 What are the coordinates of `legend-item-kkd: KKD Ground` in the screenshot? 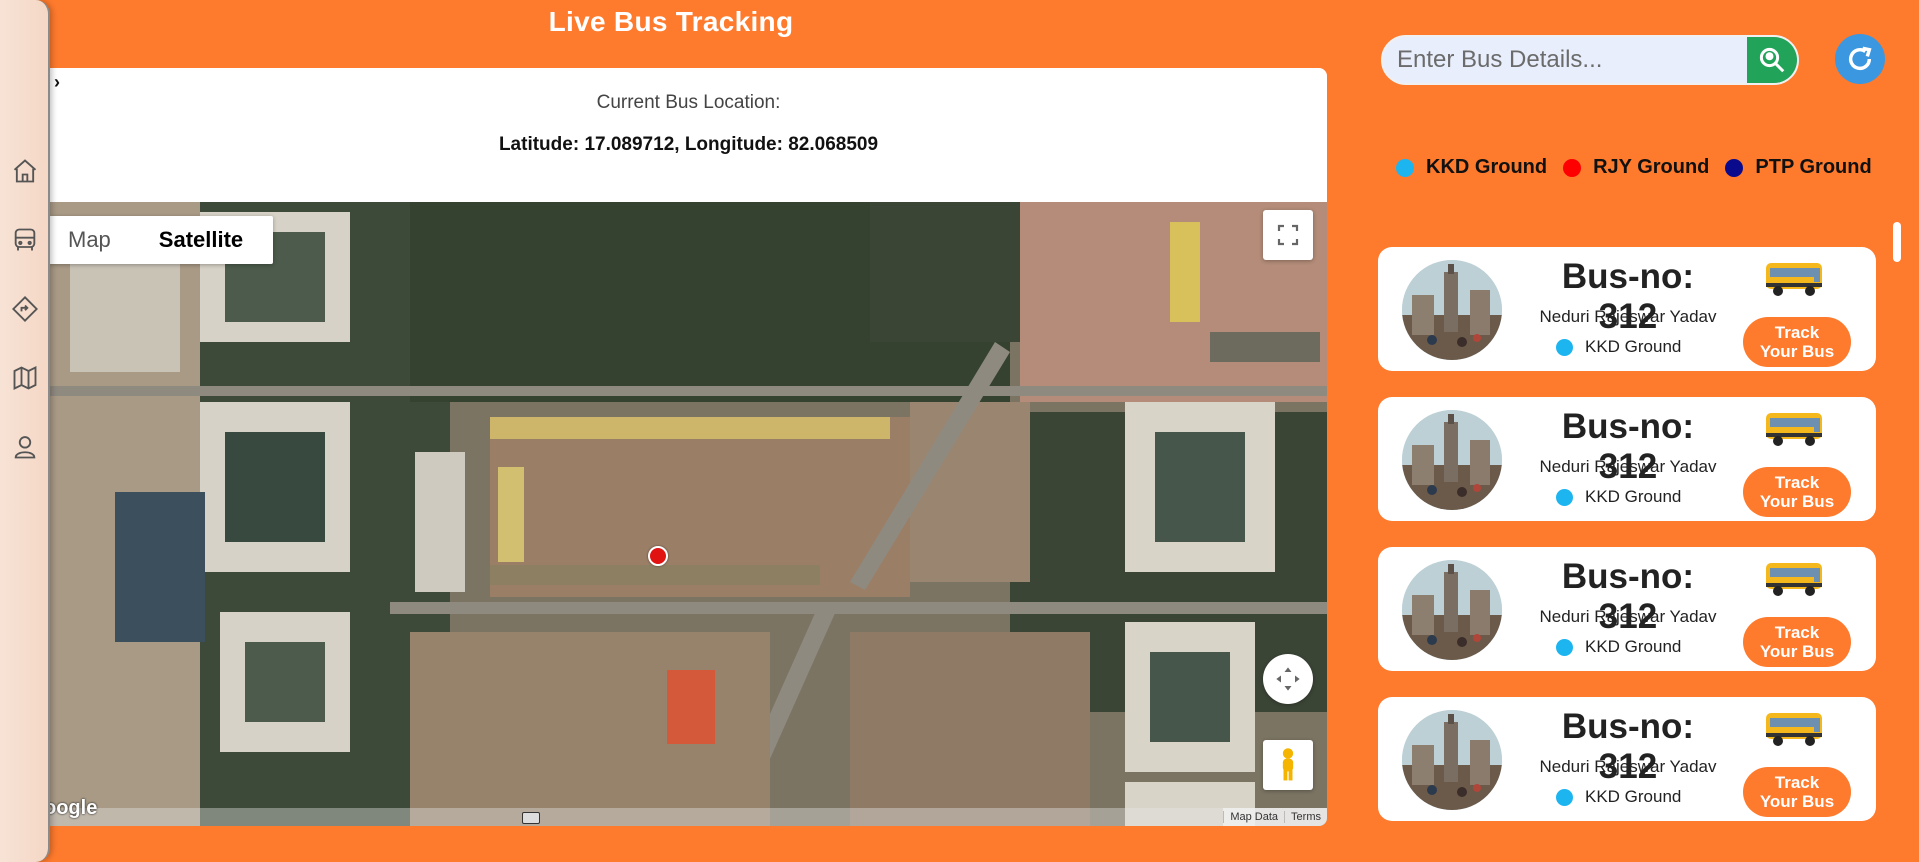 It's located at (1471, 167).